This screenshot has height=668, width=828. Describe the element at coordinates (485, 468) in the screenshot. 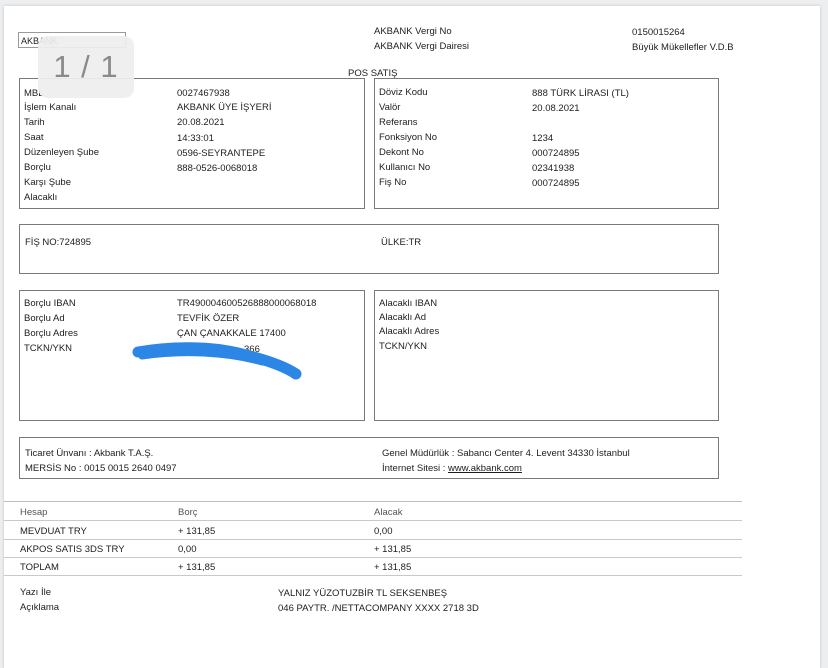

I see `website-link: www.akbank.com` at that location.